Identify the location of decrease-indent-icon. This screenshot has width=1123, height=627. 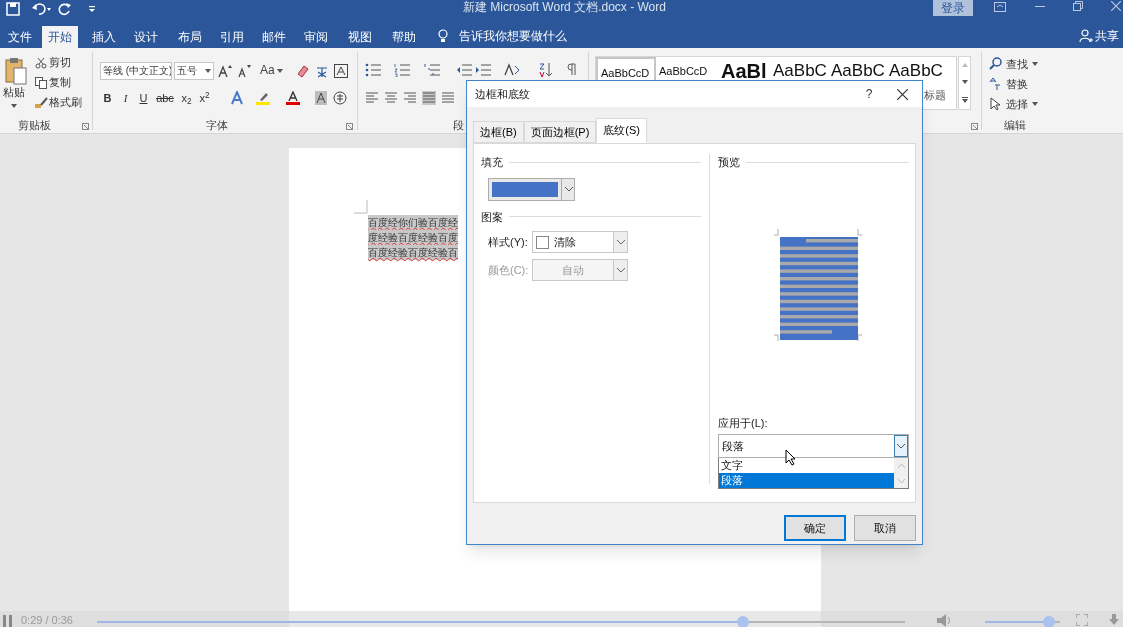
(464, 70).